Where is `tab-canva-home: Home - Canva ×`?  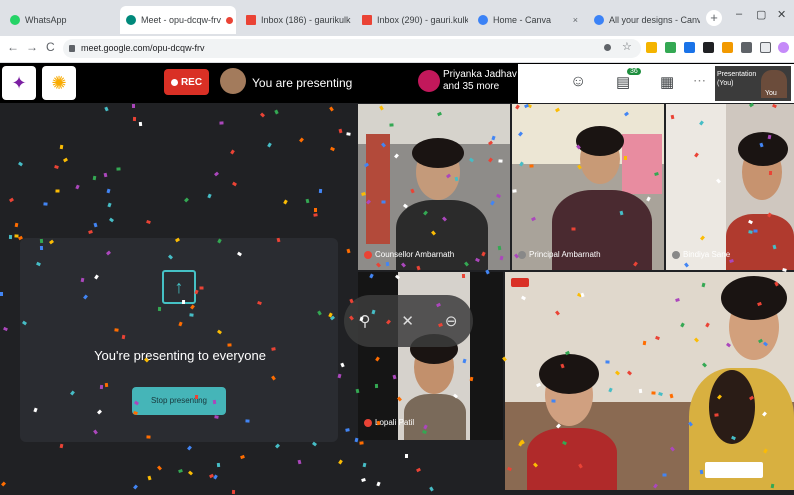
tab-canva-home: Home - Canva × is located at coordinates (528, 20).